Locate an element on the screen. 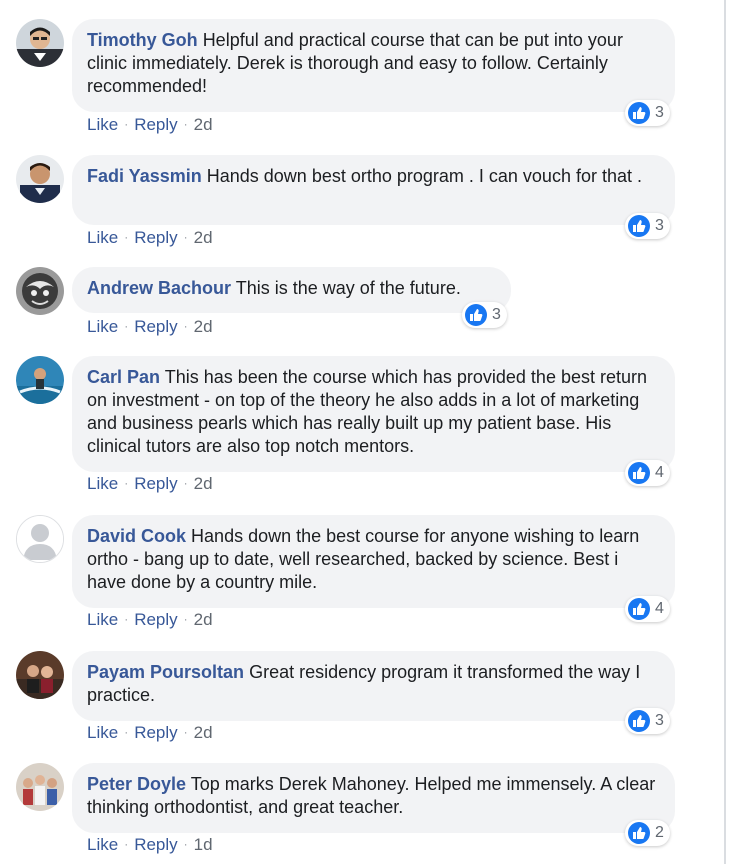 The width and height of the screenshot is (730, 864). reaction-count: 2 is located at coordinates (647, 833).